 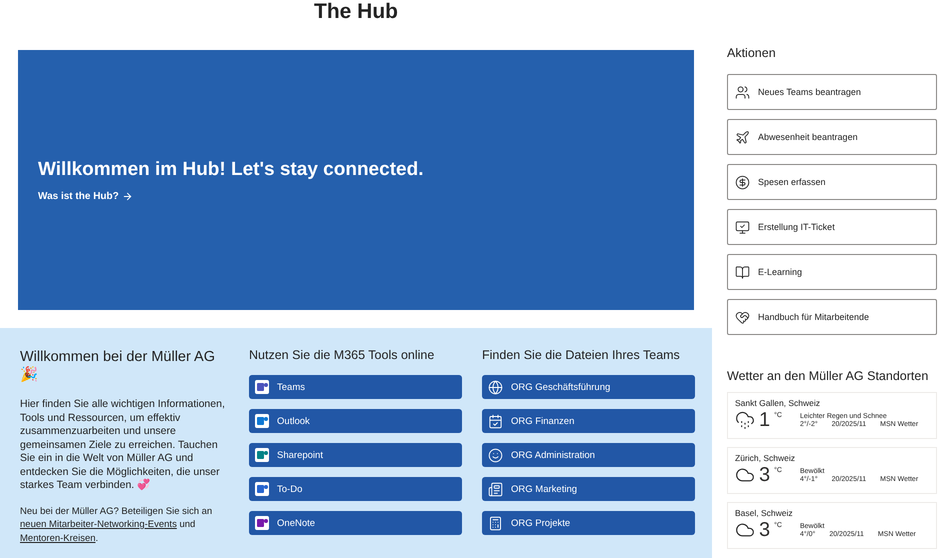 What do you see at coordinates (742, 182) in the screenshot?
I see `dollar-icon` at bounding box center [742, 182].